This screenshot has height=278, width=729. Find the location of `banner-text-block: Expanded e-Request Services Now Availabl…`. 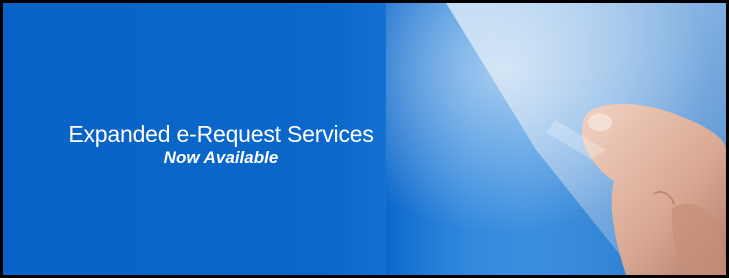

banner-text-block: Expanded e-Request Services Now Availabl… is located at coordinates (221, 144).